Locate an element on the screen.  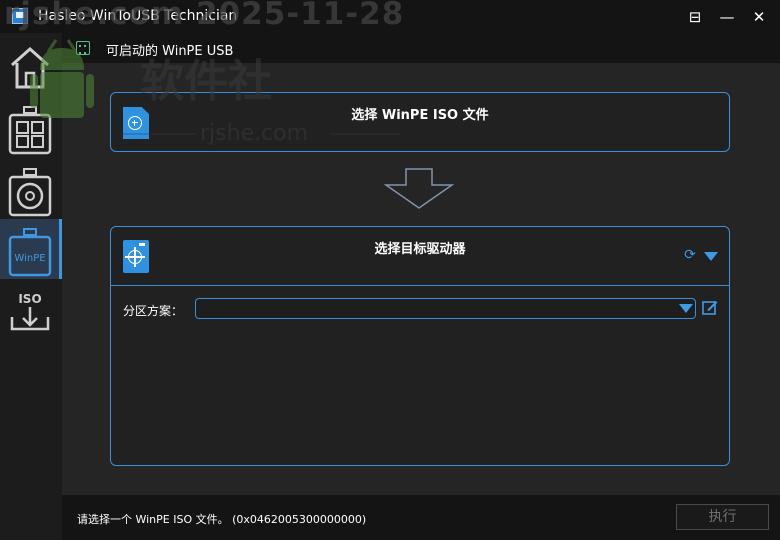
title-bar: Hasleo WinToUSB Technician ⊟ — ✕ is located at coordinates (390, 16).